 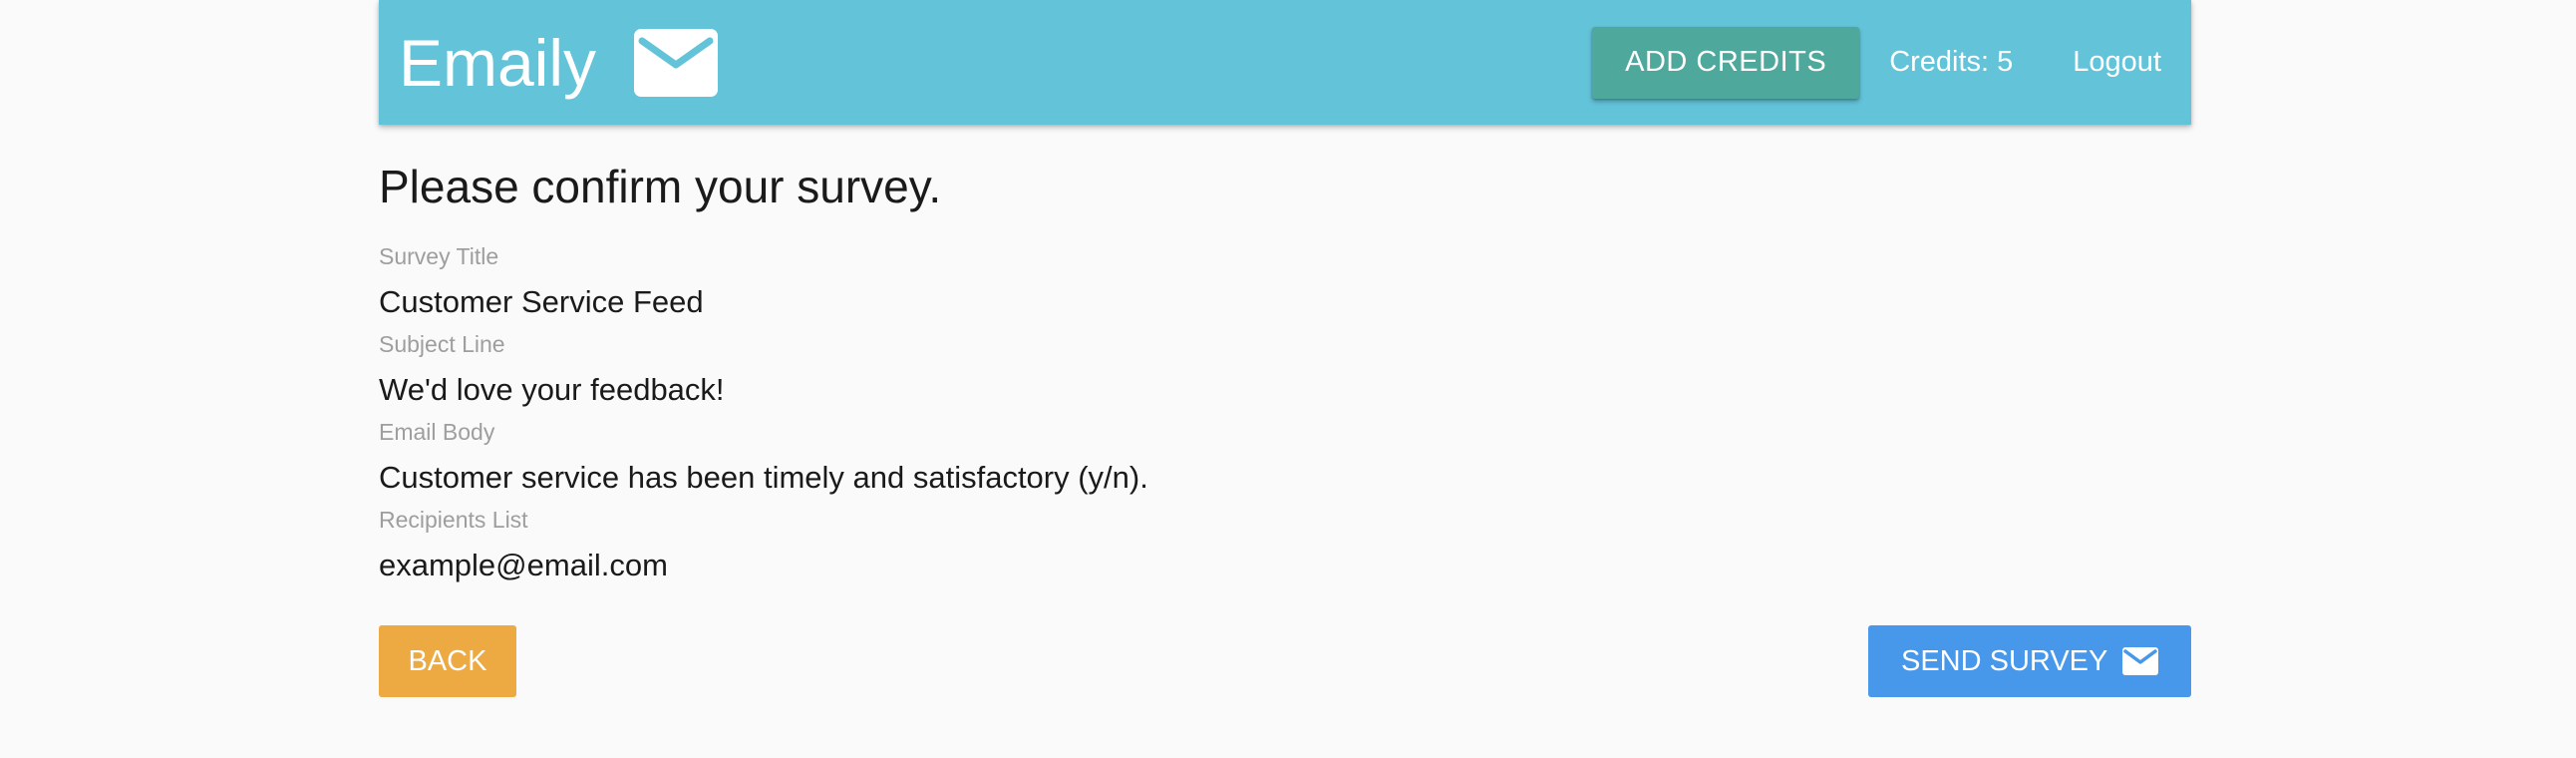 I want to click on nav-right-menu: ADD CREDITS Credits: 5 Logout, so click(x=1876, y=62).